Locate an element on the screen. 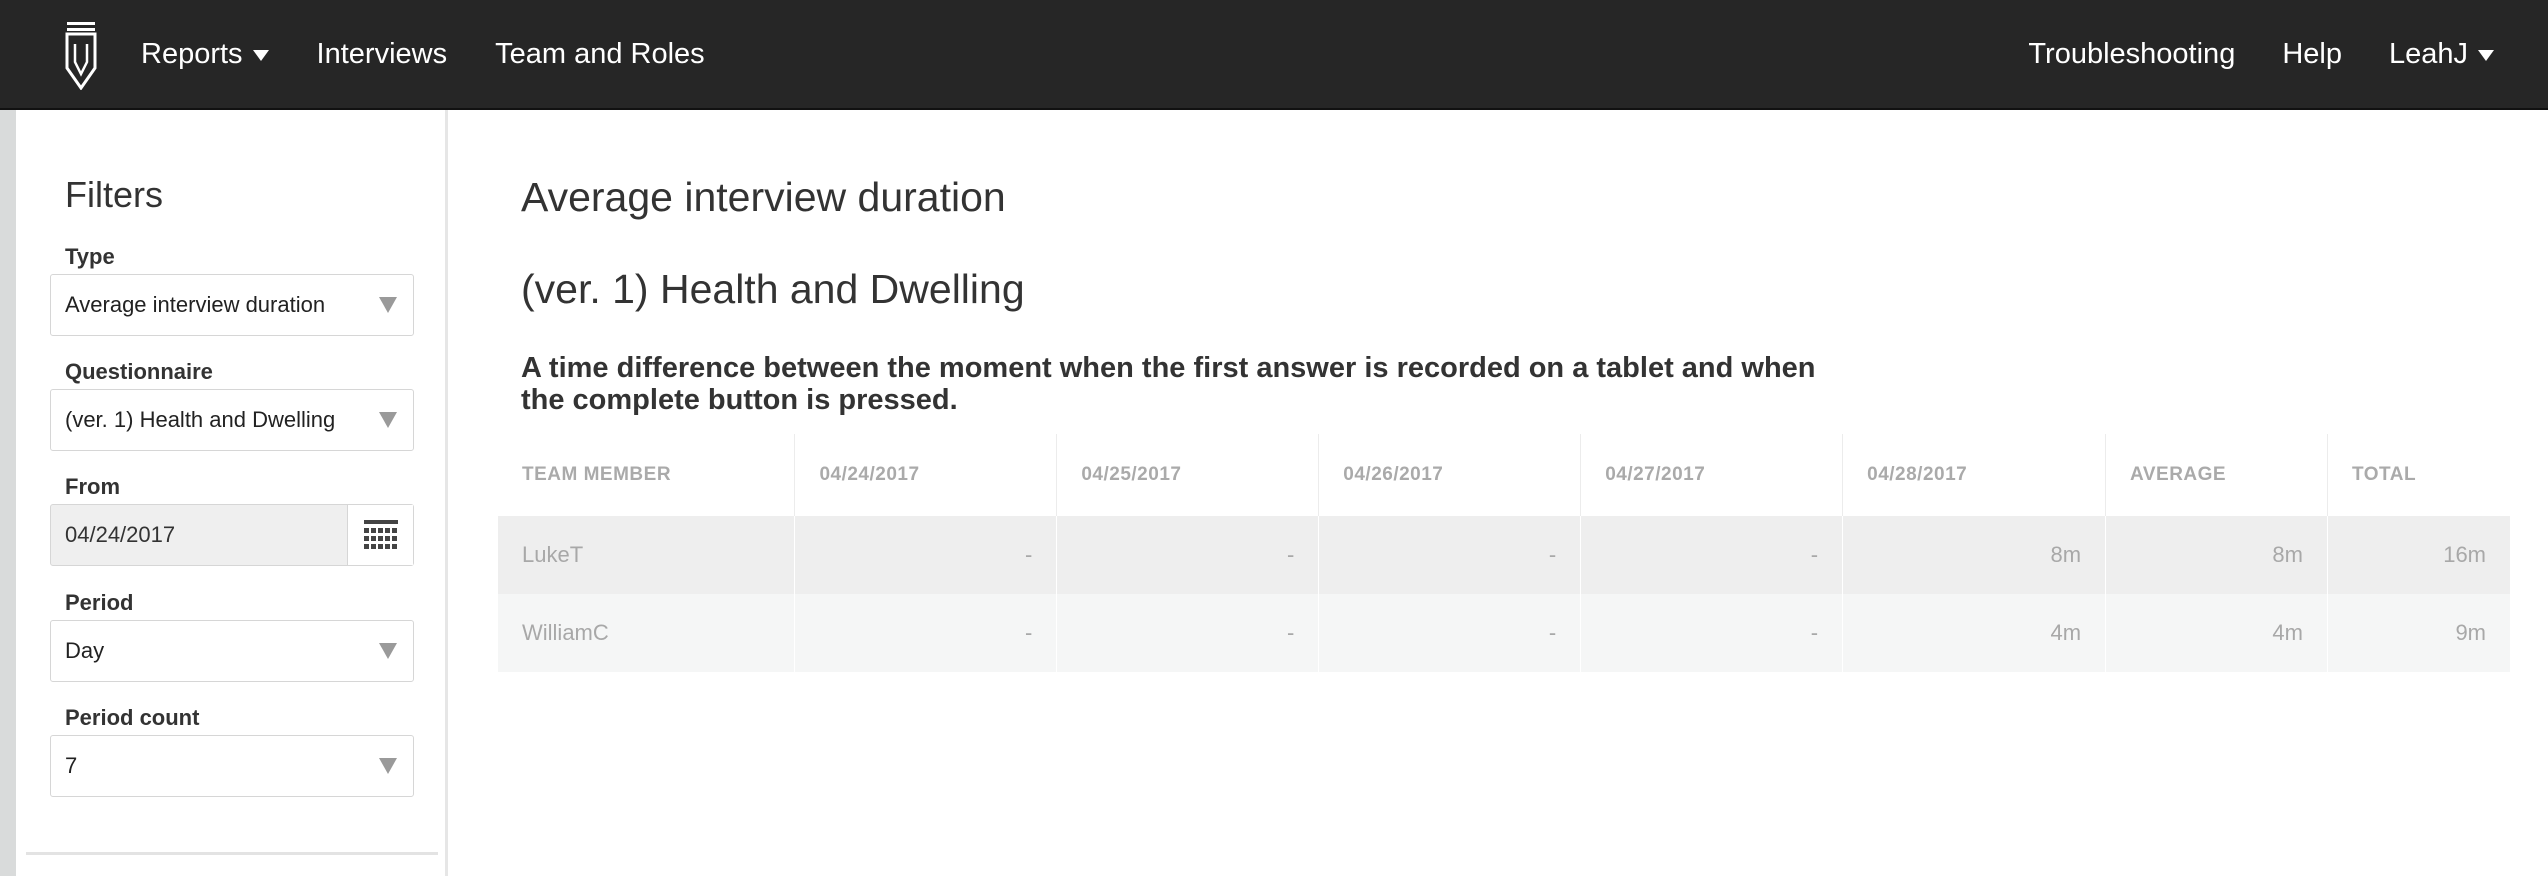  report-title: Average interview duration is located at coordinates (763, 197).